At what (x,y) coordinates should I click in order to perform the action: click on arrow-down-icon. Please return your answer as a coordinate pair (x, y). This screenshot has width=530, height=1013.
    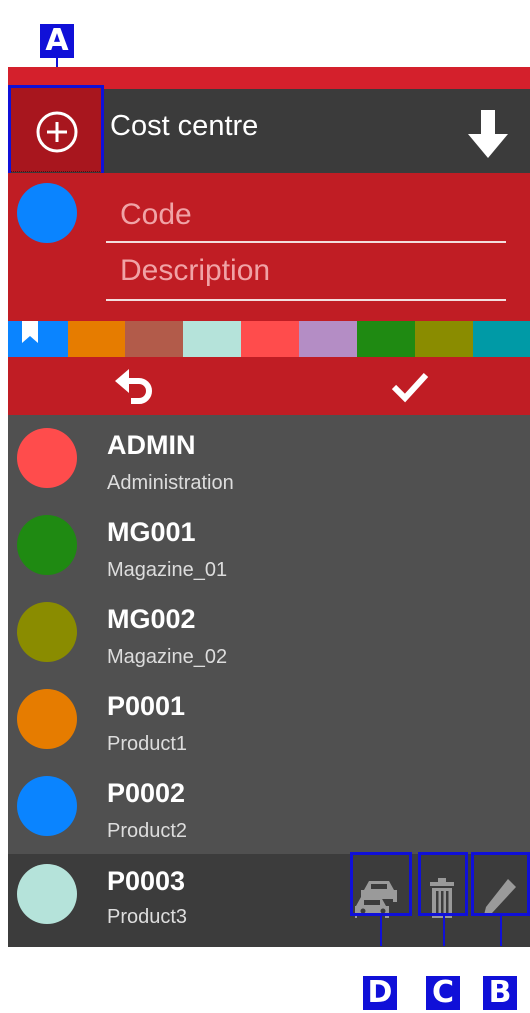
    Looking at the image, I should click on (488, 136).